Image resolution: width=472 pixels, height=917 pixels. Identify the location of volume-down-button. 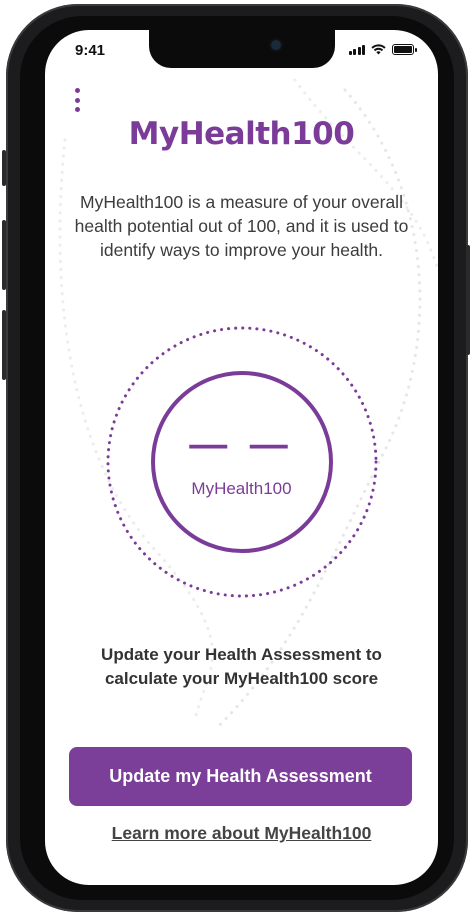
(4, 345).